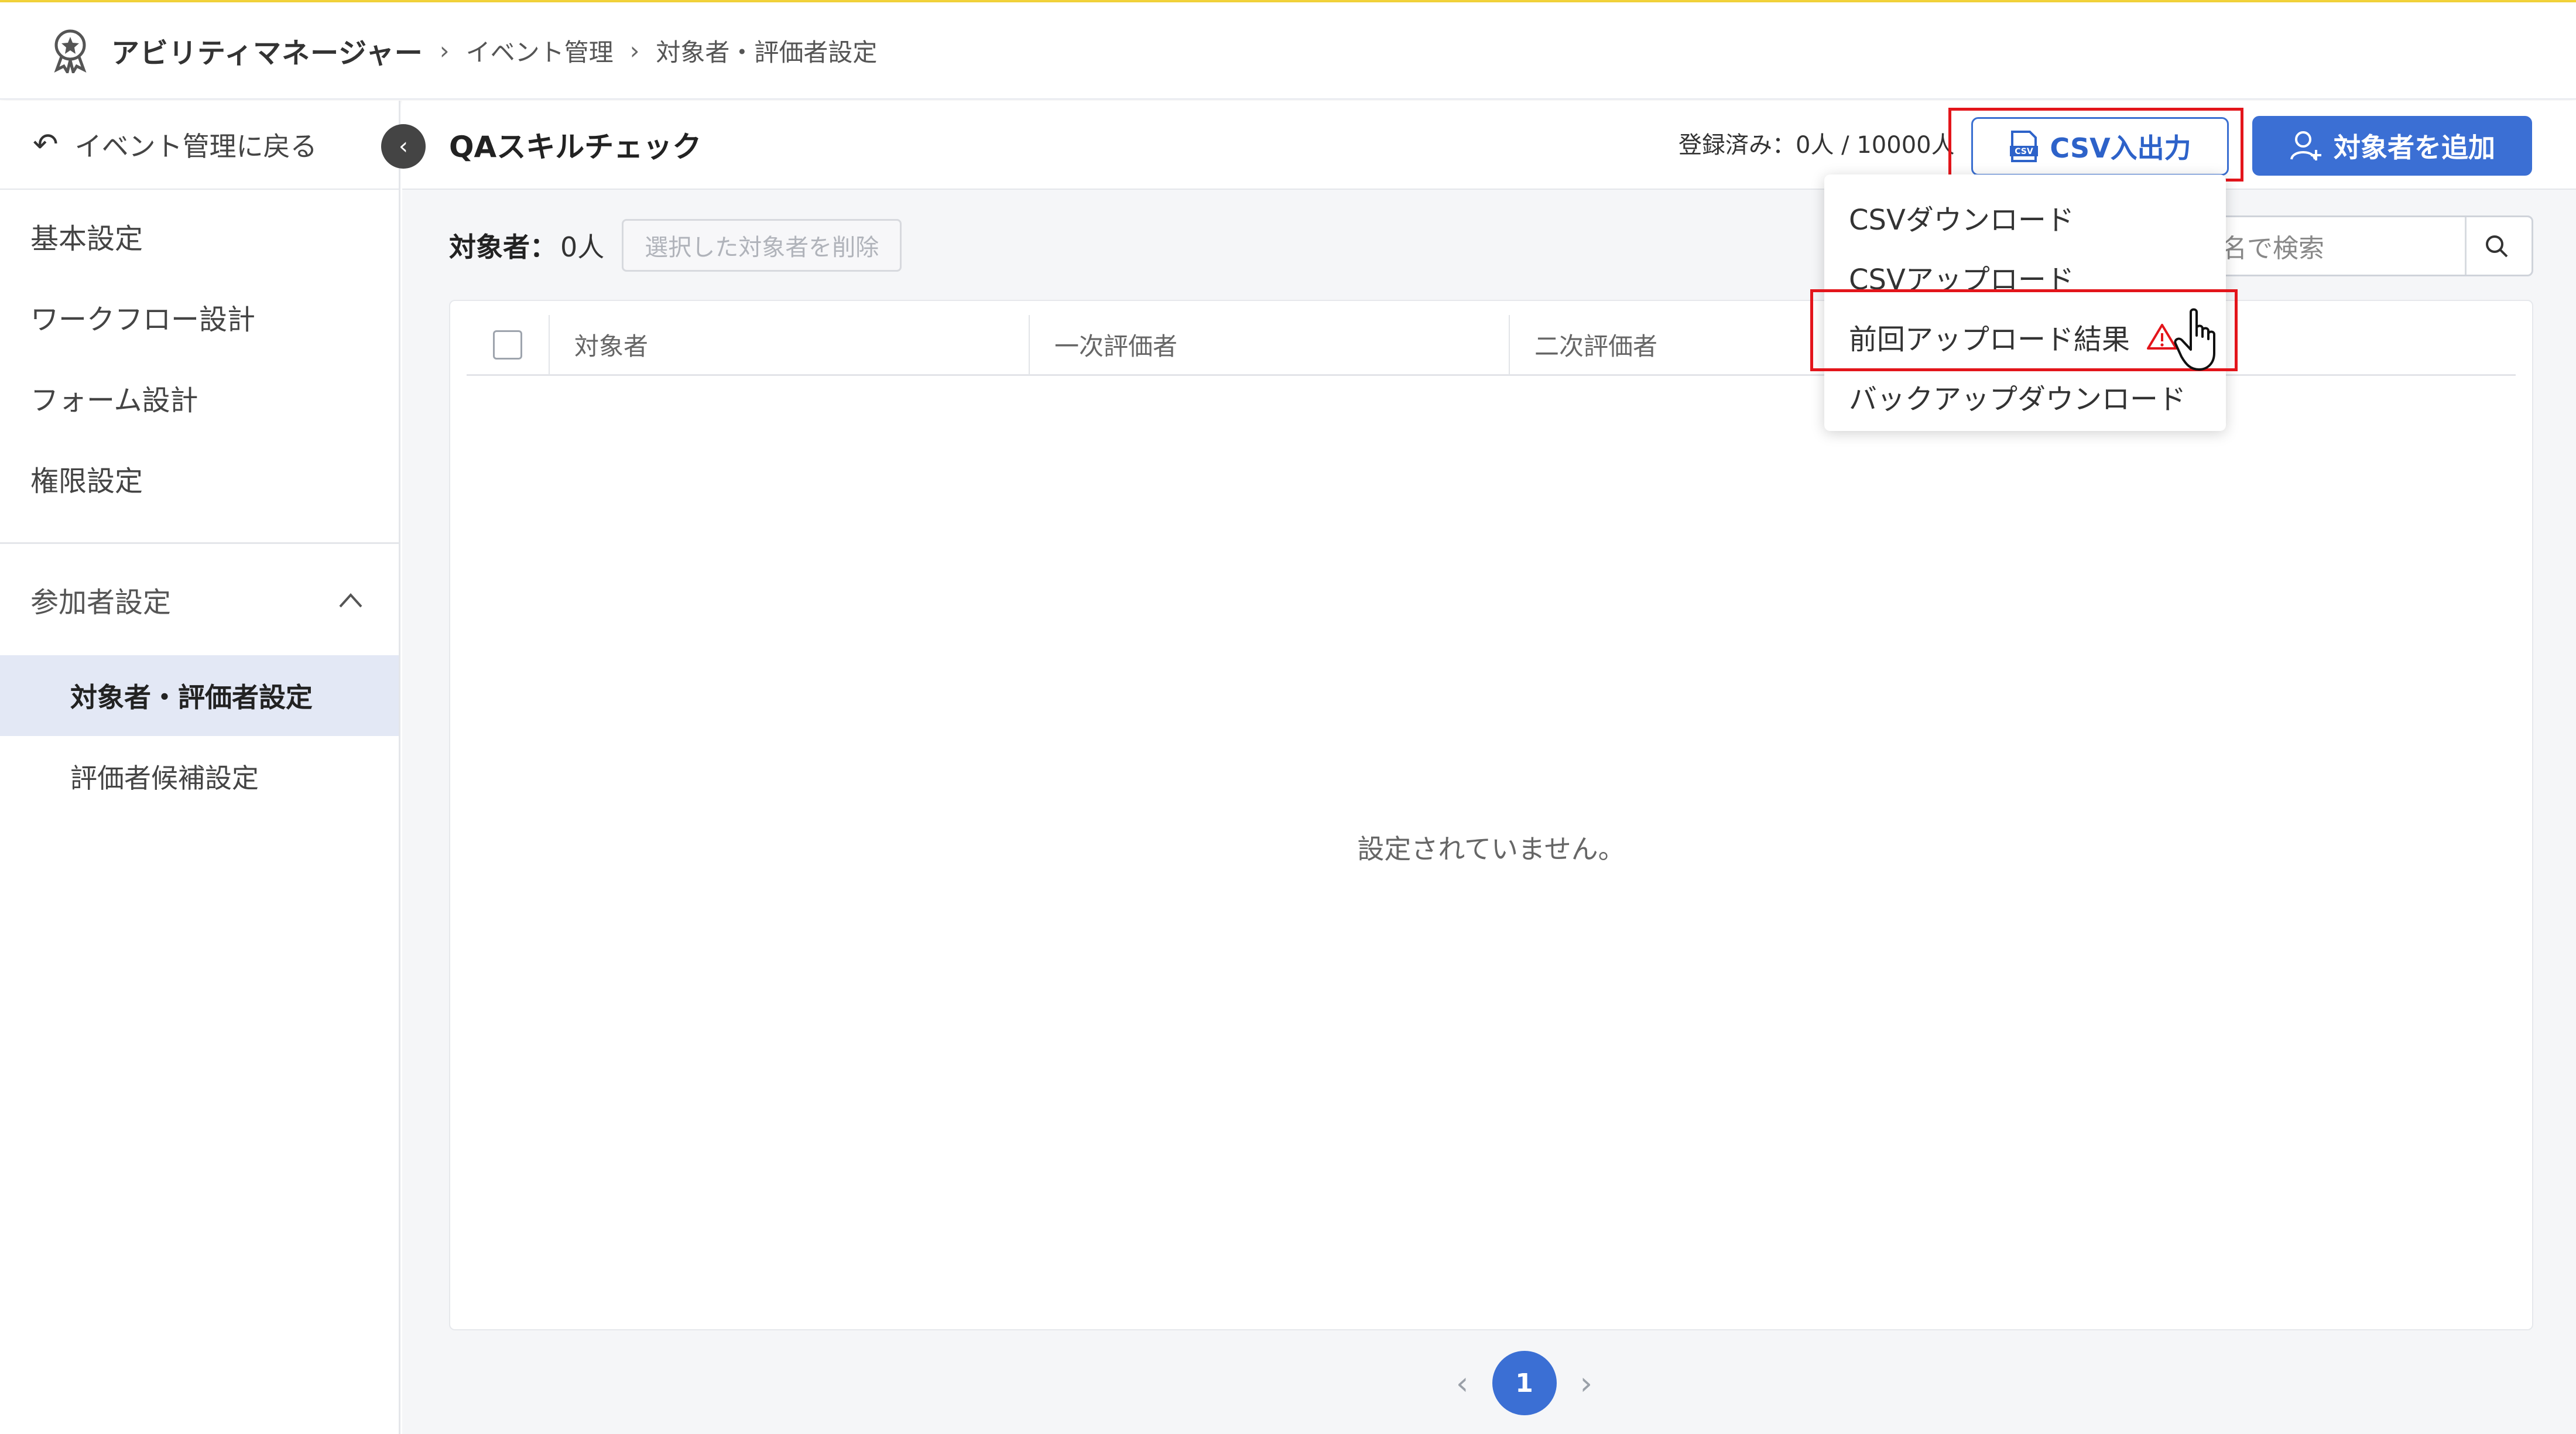 Image resolution: width=2576 pixels, height=1434 pixels. Describe the element at coordinates (2095, 145) in the screenshot. I see `csv-button-highlight-box` at that location.